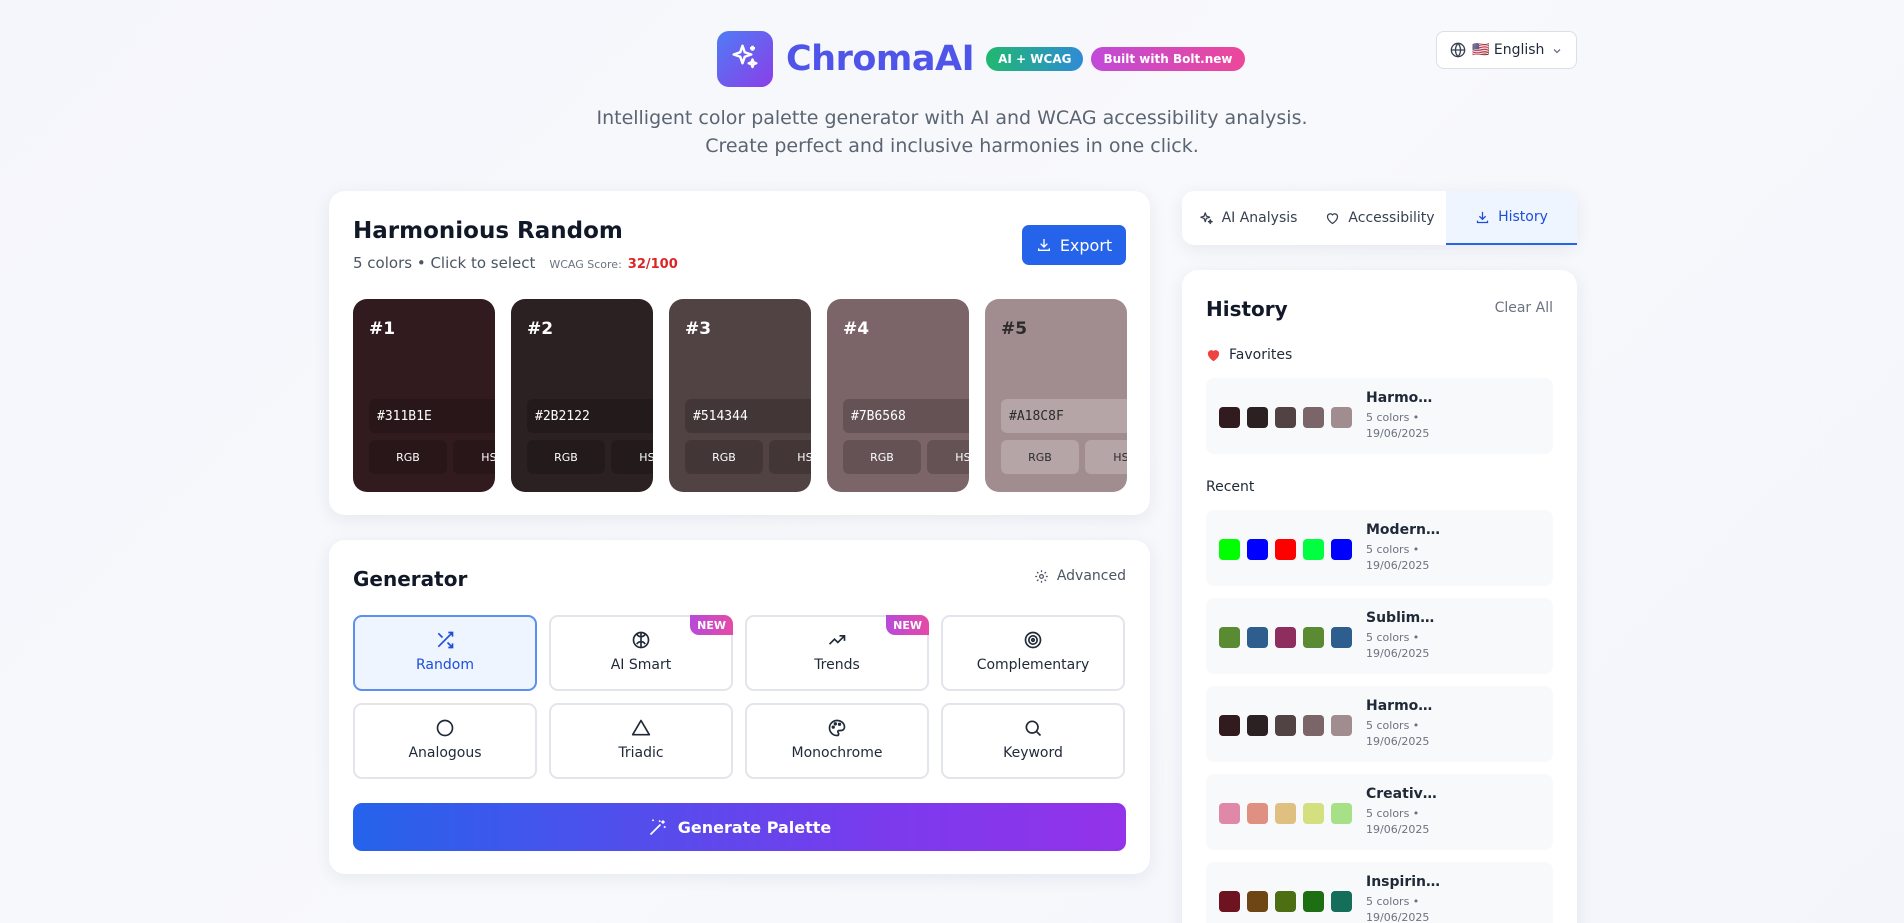  What do you see at coordinates (432, 416) in the screenshot?
I see `swatch-hex: #311B1E` at bounding box center [432, 416].